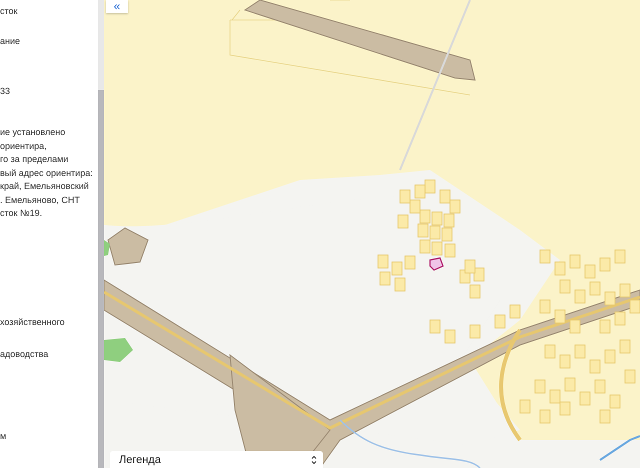 Image resolution: width=640 pixels, height=468 pixels. What do you see at coordinates (22, 213) in the screenshot?
I see `info-text: сток №19.` at bounding box center [22, 213].